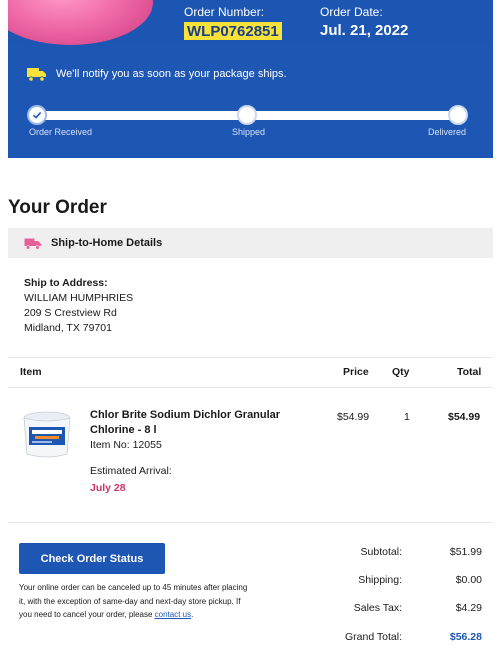 Image resolution: width=500 pixels, height=658 pixels. What do you see at coordinates (458, 115) in the screenshot?
I see `step-dot-delivered` at bounding box center [458, 115].